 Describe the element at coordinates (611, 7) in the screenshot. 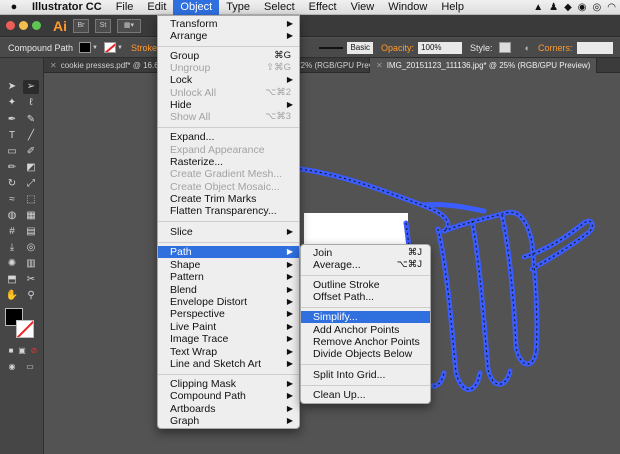

I see `wifi-icon: ◠` at that location.